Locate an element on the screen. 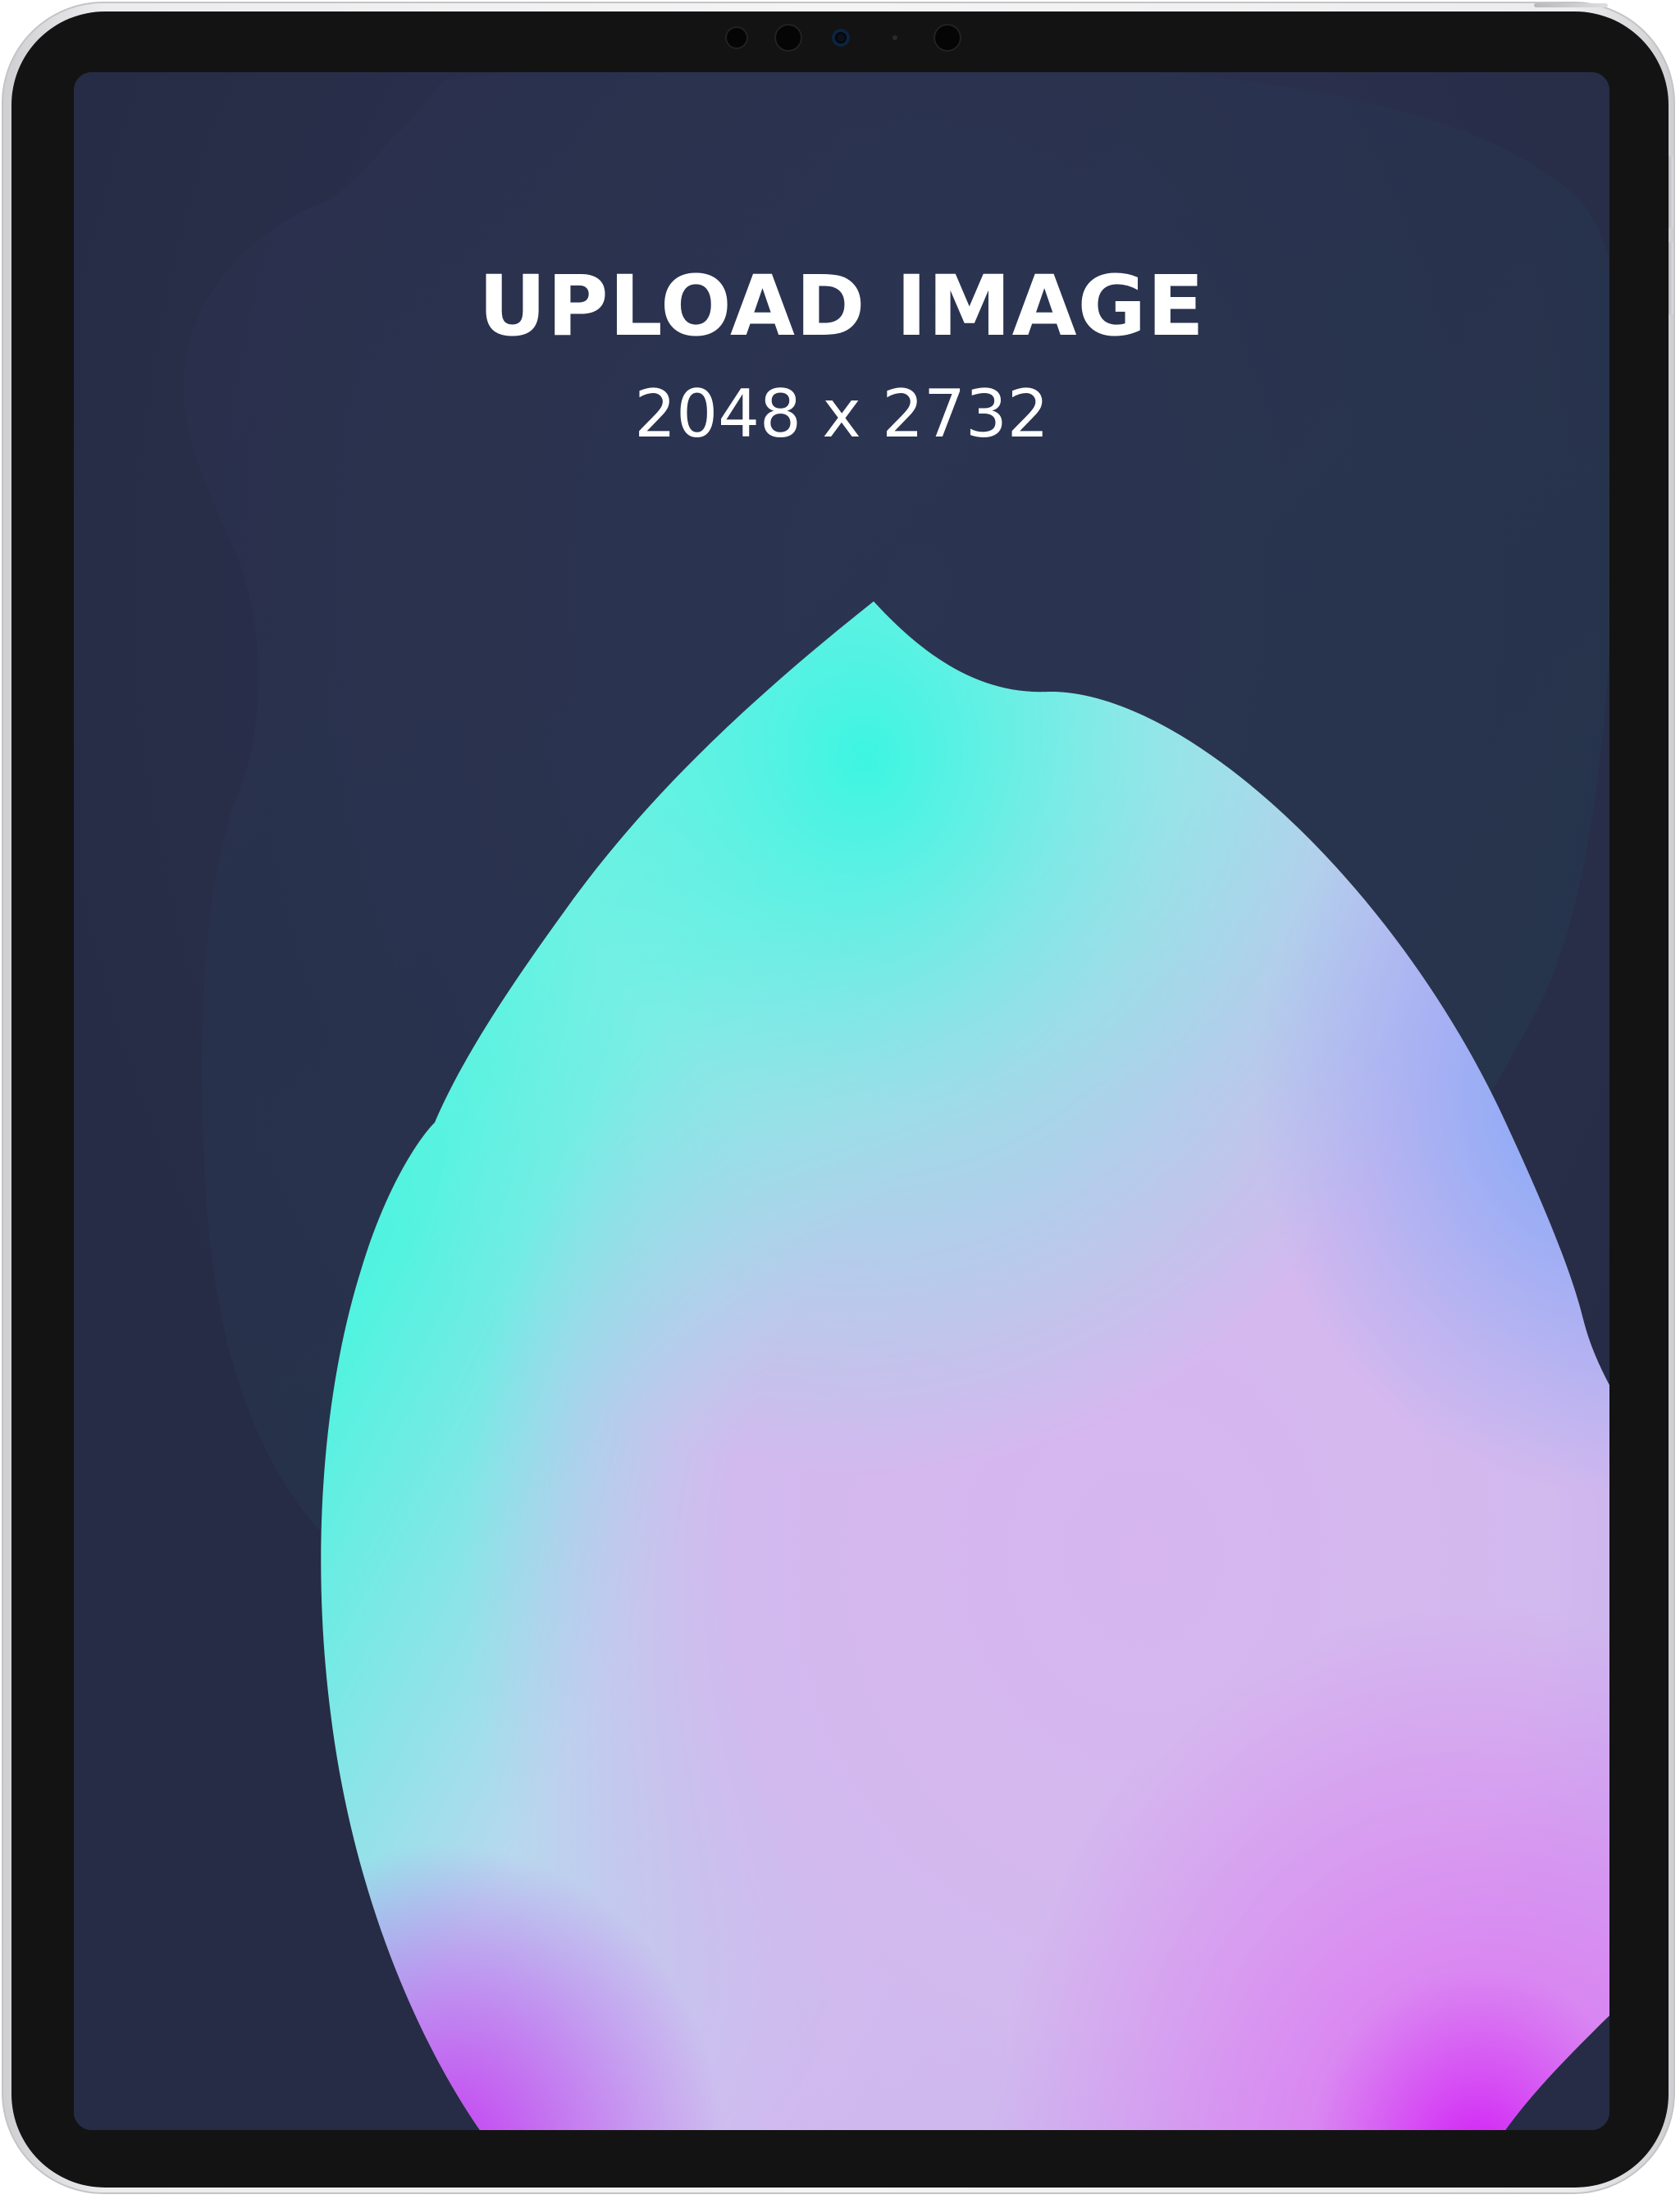 This screenshot has height=2199, width=1680. camera-sensor-icon is located at coordinates (841, 38).